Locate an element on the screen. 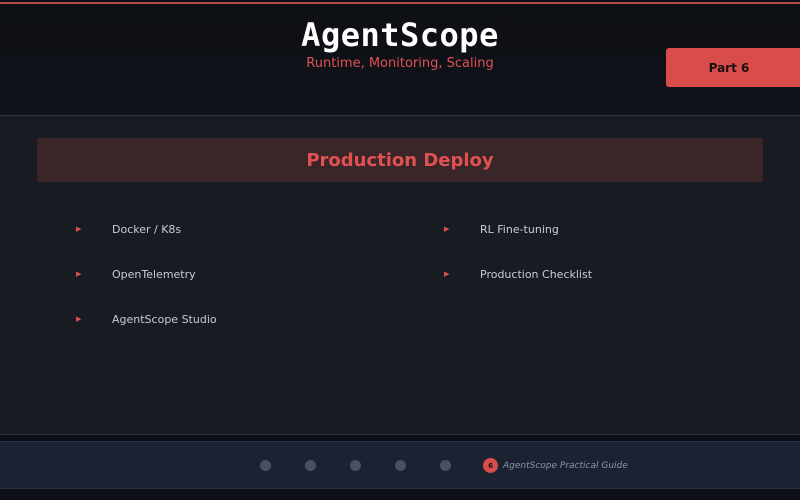 Image resolution: width=800 pixels, height=500 pixels. guide-label: AgentScope Practical Guide is located at coordinates (565, 465).